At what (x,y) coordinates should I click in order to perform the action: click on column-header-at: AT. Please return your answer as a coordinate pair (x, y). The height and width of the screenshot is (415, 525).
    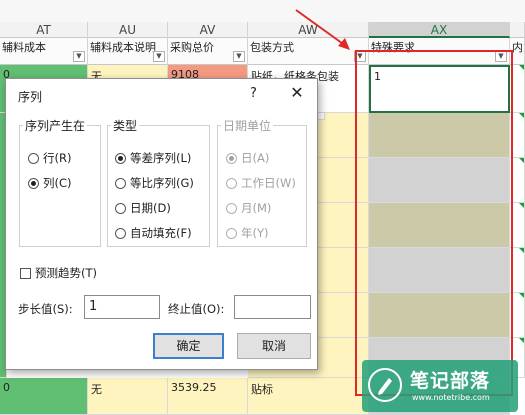
    Looking at the image, I should click on (44, 30).